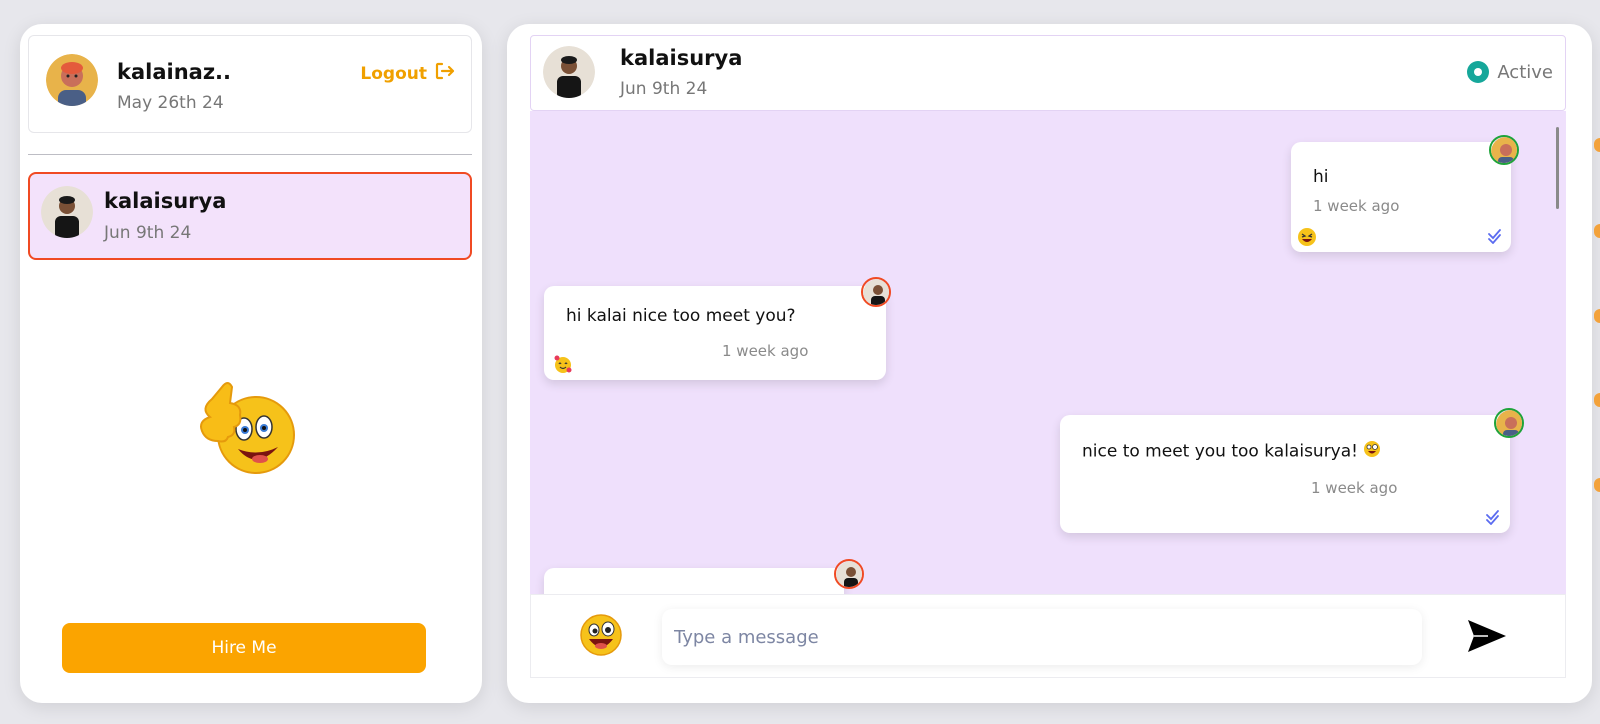 This screenshot has height=724, width=1600. Describe the element at coordinates (1557, 168) in the screenshot. I see `scrollbar` at that location.